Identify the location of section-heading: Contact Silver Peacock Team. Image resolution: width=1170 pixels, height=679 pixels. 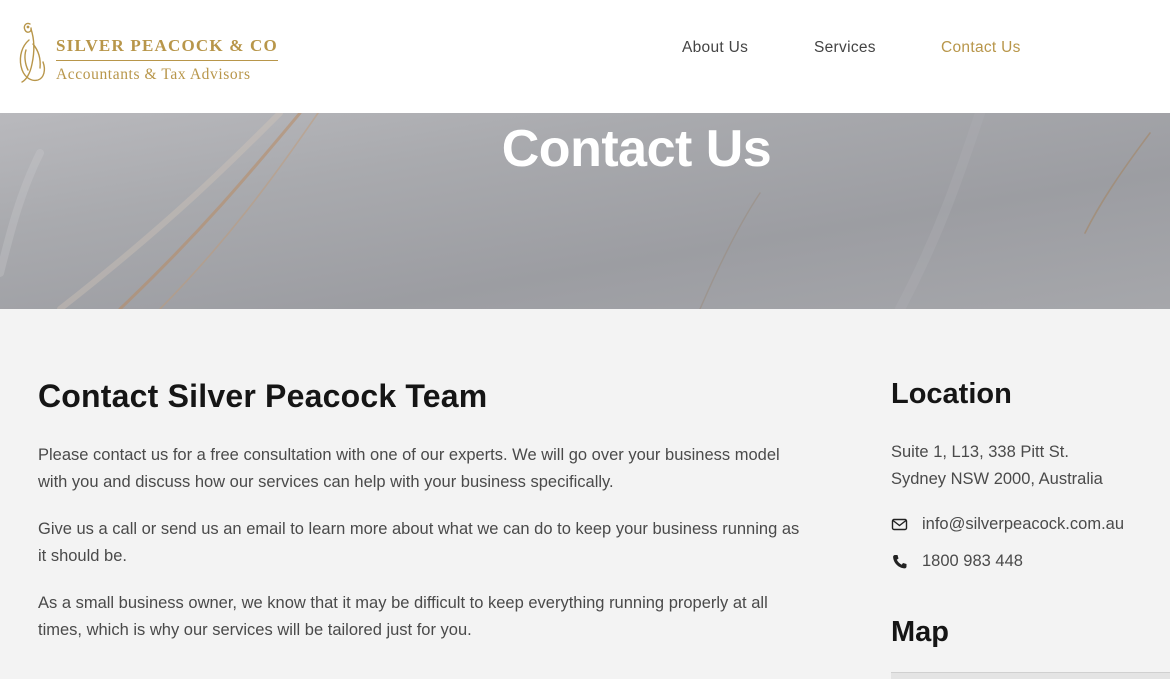
(263, 396).